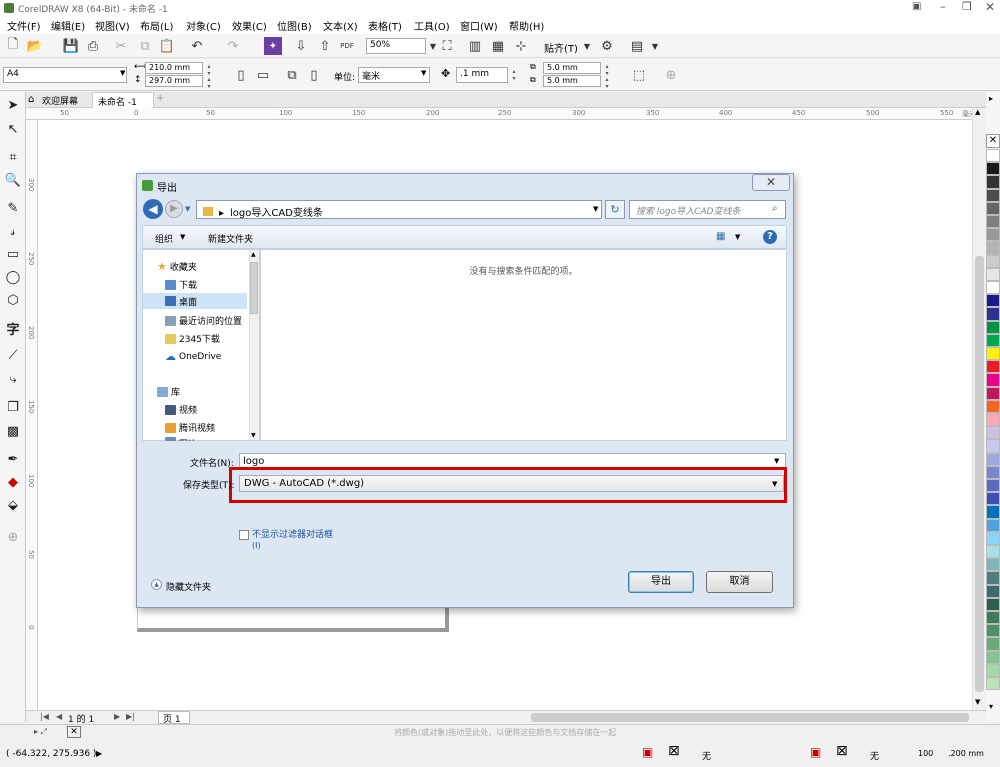  Describe the element at coordinates (294, 25) in the screenshot. I see `menu-bitmaps: 位图(B)` at that location.